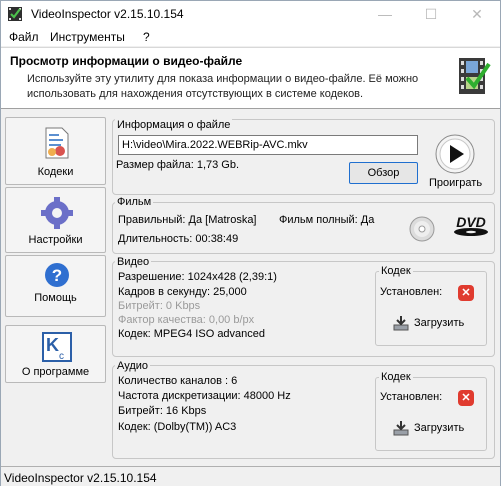 The width and height of the screenshot is (501, 486). Describe the element at coordinates (466, 293) in the screenshot. I see `video-not-installed-icon: ✕` at that location.